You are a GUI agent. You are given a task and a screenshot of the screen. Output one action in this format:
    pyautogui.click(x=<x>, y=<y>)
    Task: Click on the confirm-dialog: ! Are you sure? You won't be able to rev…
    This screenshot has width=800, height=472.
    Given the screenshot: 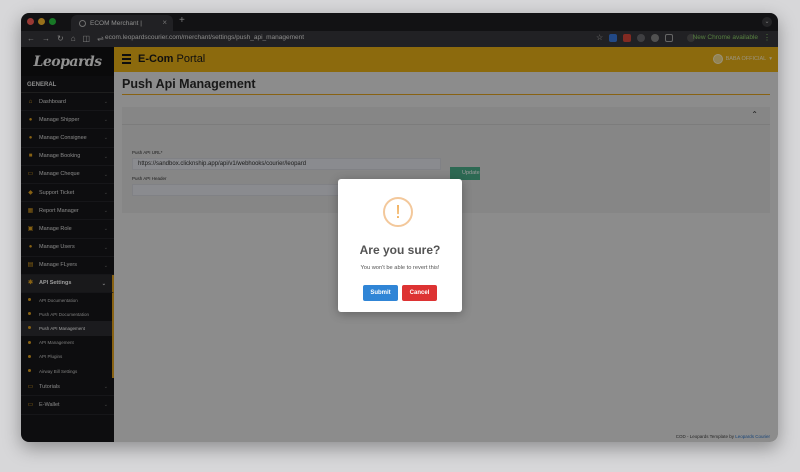 What is the action you would take?
    pyautogui.click(x=400, y=245)
    